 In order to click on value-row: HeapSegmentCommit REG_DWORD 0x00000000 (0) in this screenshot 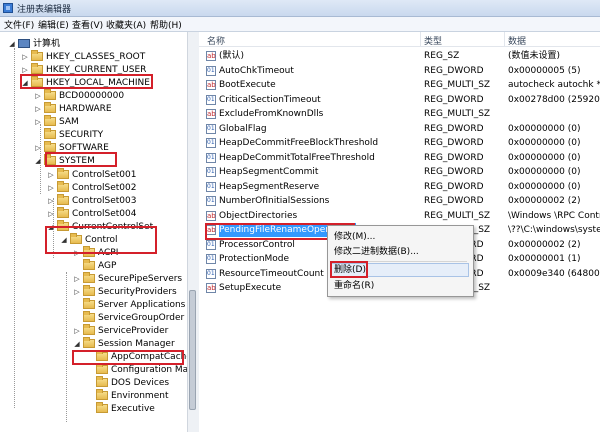, I will do `click(399, 172)`.